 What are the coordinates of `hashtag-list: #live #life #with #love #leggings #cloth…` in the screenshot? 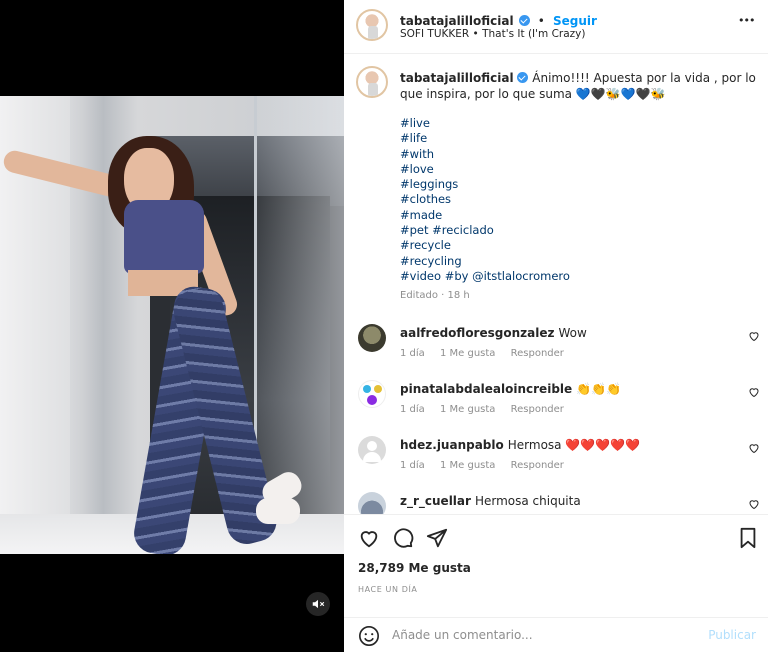 It's located at (485, 200).